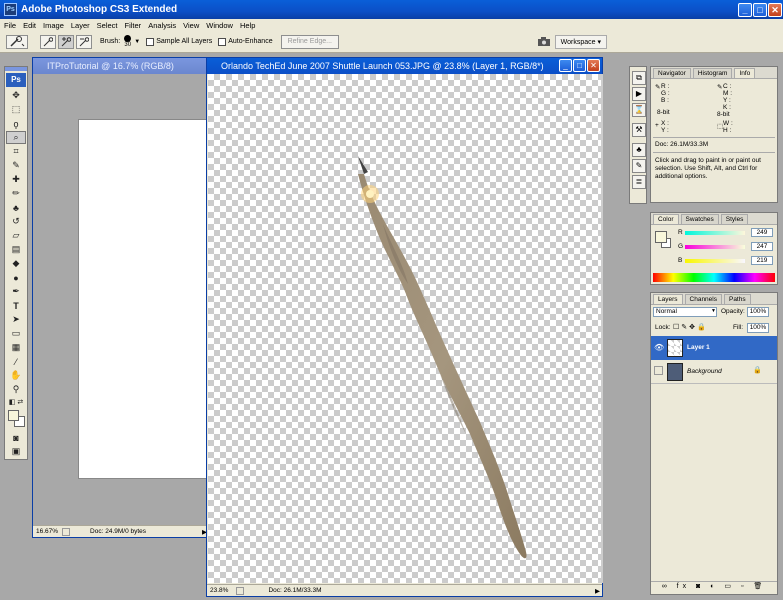 Image resolution: width=783 pixels, height=600 pixels. I want to click on foreground-color-swatch, so click(13, 415).